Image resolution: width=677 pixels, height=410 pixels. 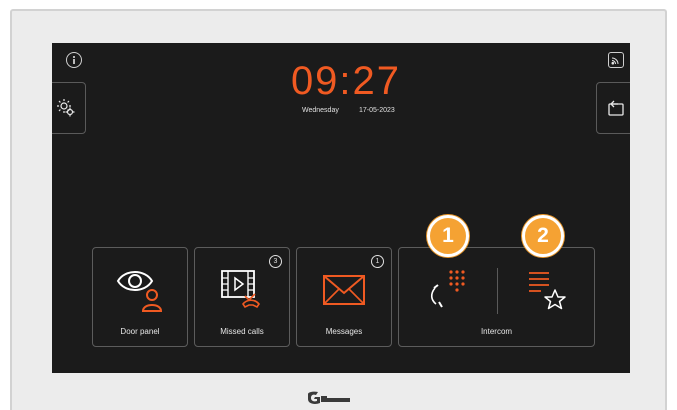 What do you see at coordinates (543, 236) in the screenshot?
I see `callout-marker-2: 2` at bounding box center [543, 236].